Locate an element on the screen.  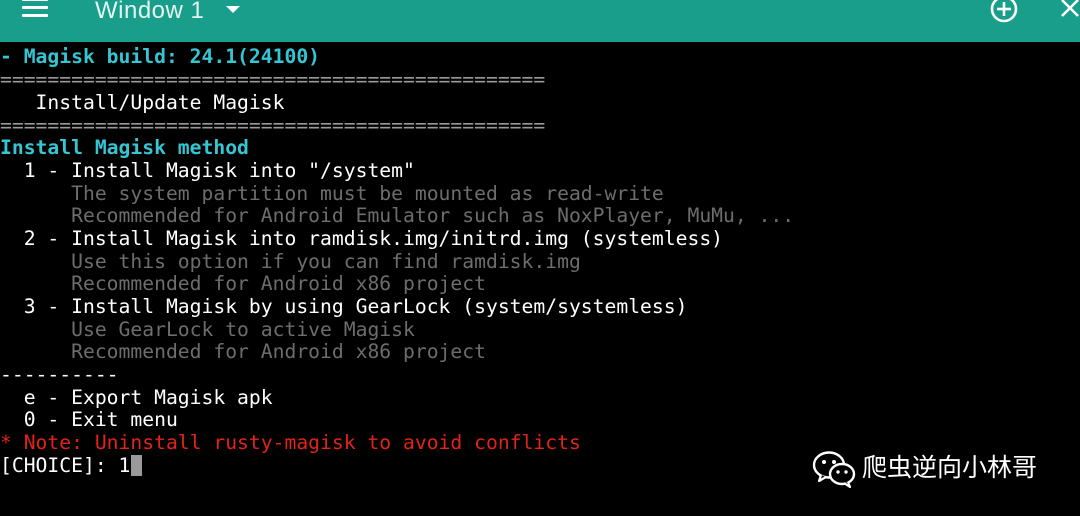
hamburger-menu-icon is located at coordinates (35, 10).